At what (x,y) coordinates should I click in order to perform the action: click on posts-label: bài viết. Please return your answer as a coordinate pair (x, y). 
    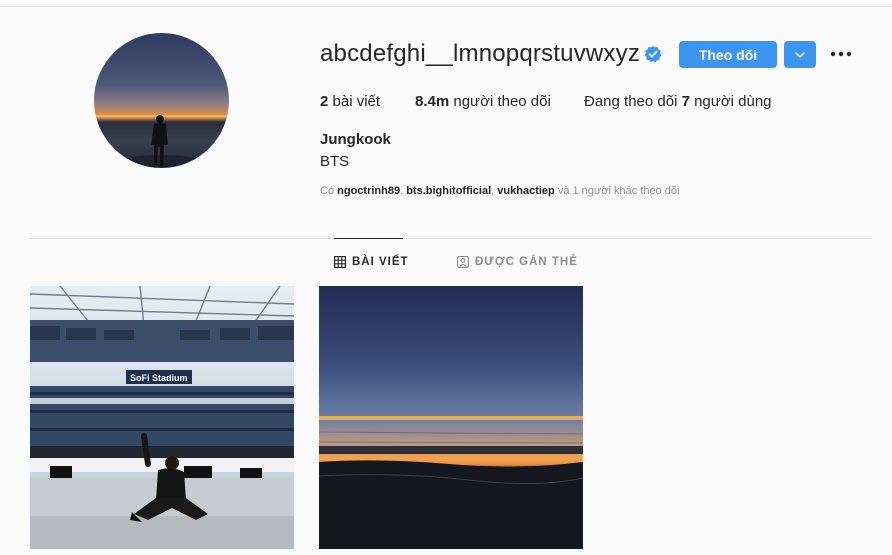
    Looking at the image, I should click on (356, 101).